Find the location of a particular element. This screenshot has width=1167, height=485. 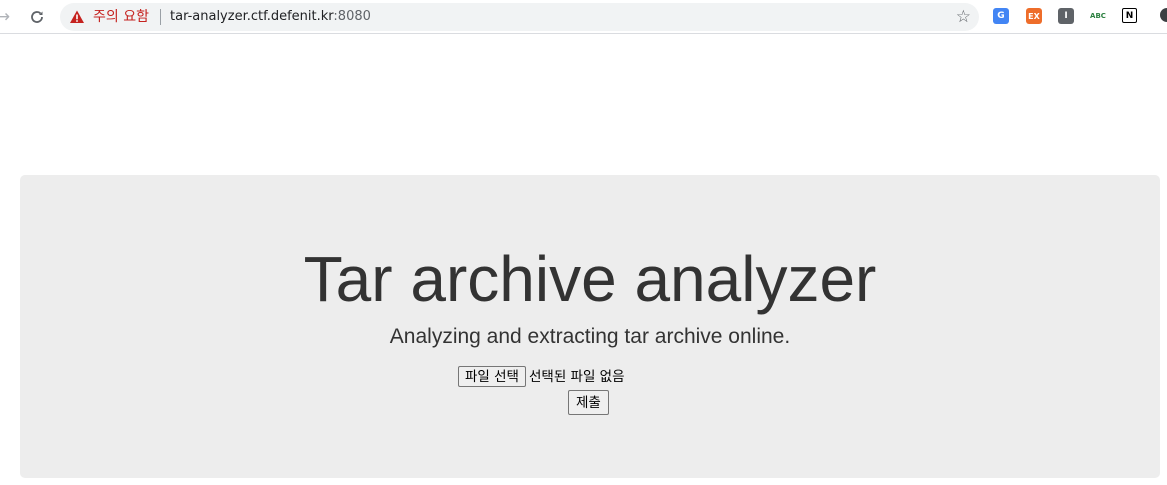

i-extension-icon: I is located at coordinates (1066, 16).